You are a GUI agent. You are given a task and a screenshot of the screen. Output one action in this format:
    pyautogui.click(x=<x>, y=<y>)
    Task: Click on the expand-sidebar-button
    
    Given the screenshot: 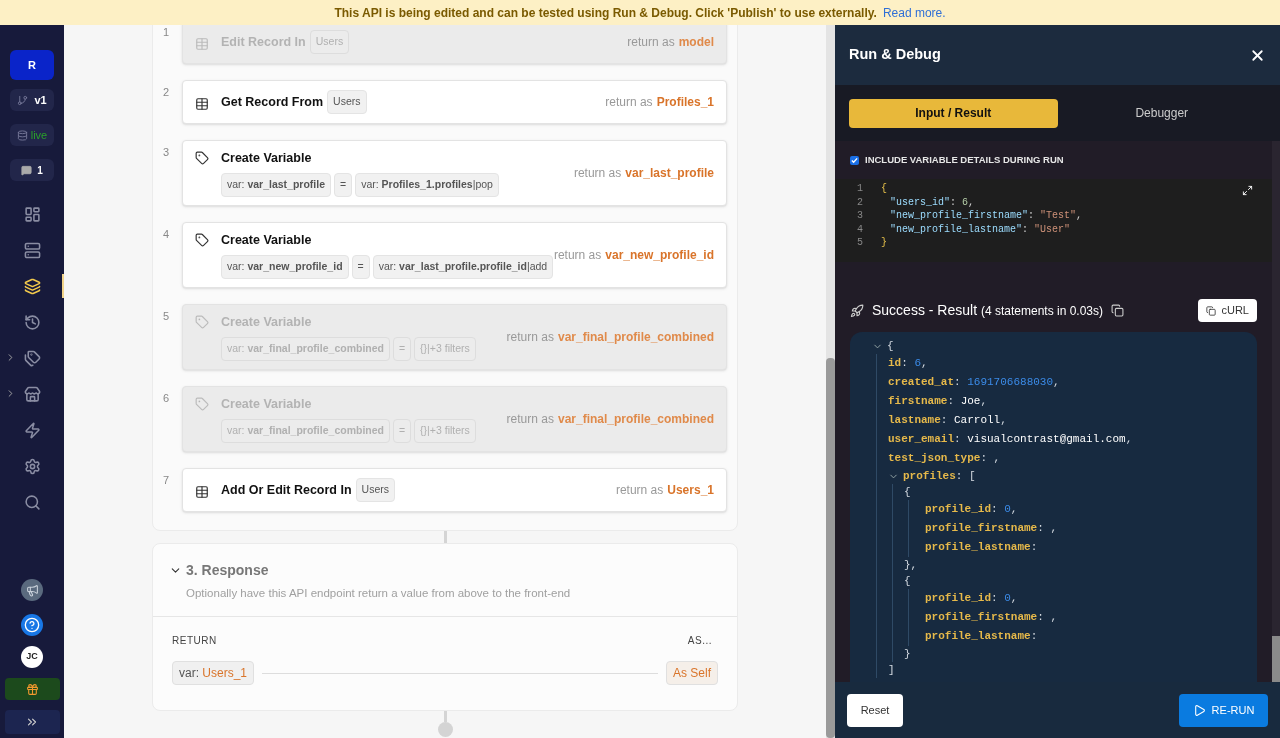 What is the action you would take?
    pyautogui.click(x=32, y=722)
    